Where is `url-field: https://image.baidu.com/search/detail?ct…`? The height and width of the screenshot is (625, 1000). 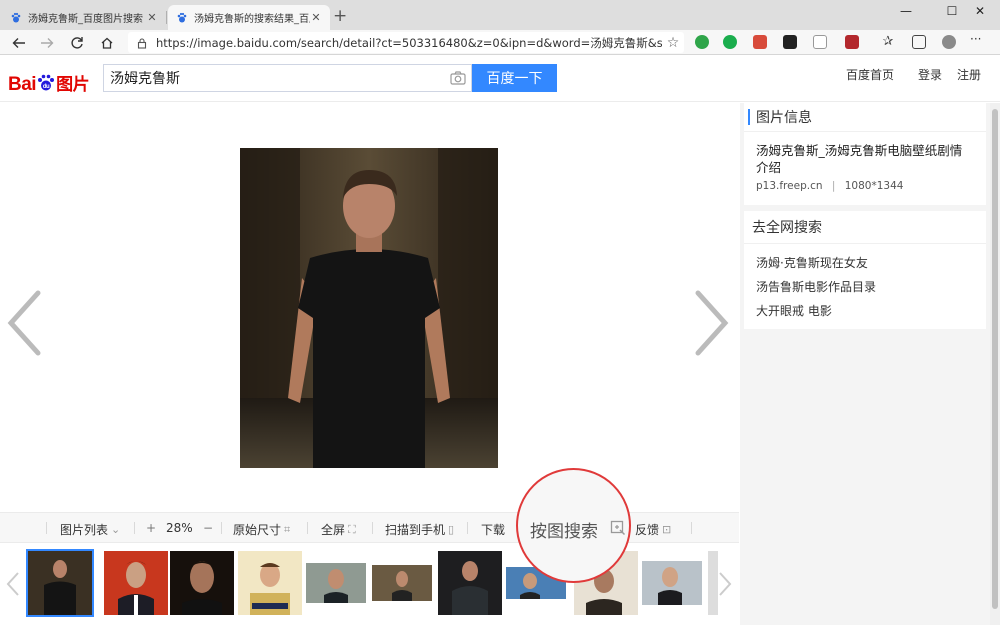 url-field: https://image.baidu.com/search/detail?ct… is located at coordinates (406, 42).